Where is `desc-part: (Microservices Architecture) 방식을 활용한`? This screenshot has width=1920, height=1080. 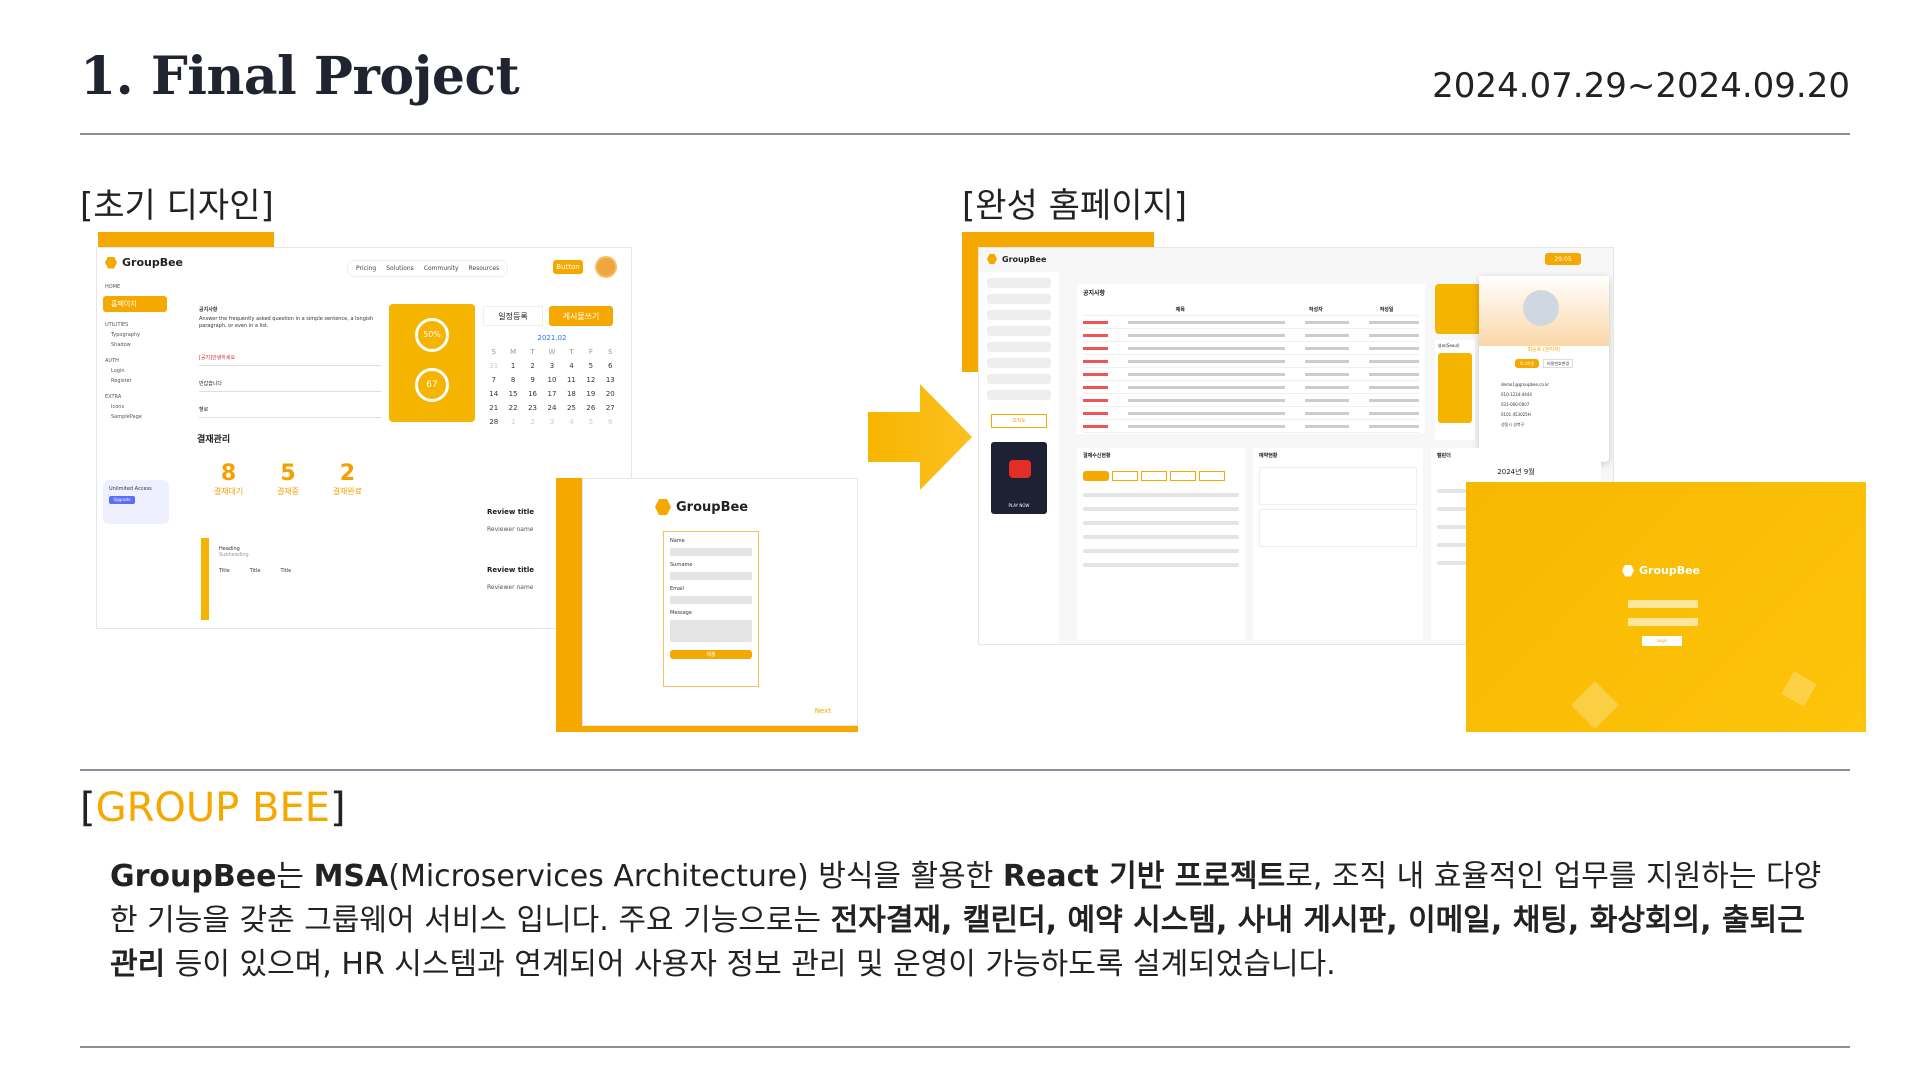
desc-part: (Microservices Architecture) 방식을 활용한 is located at coordinates (695, 876).